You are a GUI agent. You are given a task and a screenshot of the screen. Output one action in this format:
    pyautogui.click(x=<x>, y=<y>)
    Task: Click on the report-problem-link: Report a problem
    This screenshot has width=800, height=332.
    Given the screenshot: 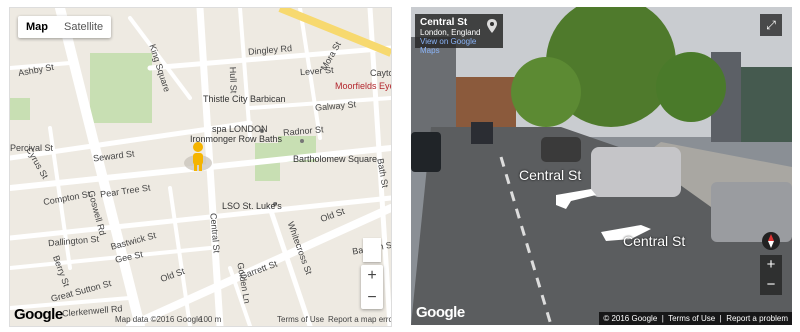 What is the action you would take?
    pyautogui.click(x=757, y=318)
    